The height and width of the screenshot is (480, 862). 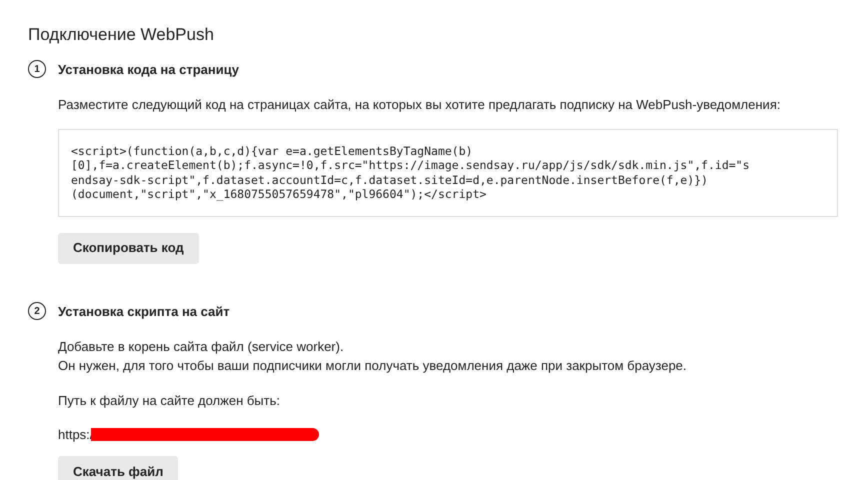 I want to click on action-button: Скопировать код, so click(x=128, y=248).